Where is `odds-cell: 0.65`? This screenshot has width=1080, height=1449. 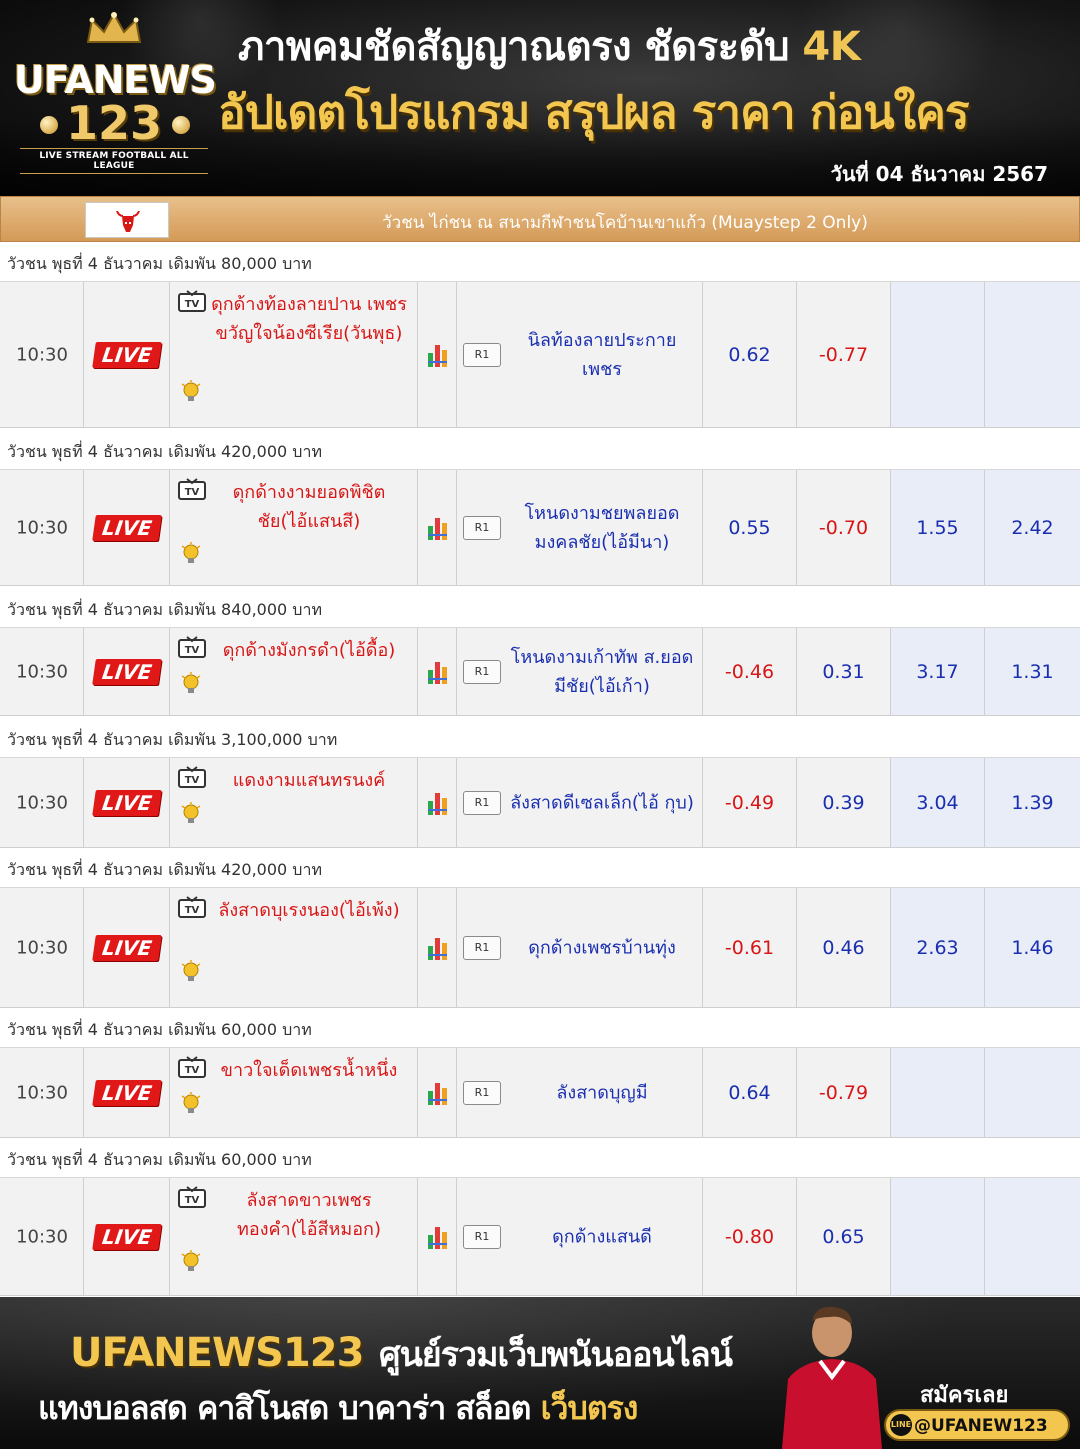
odds-cell: 0.65 is located at coordinates (844, 1236).